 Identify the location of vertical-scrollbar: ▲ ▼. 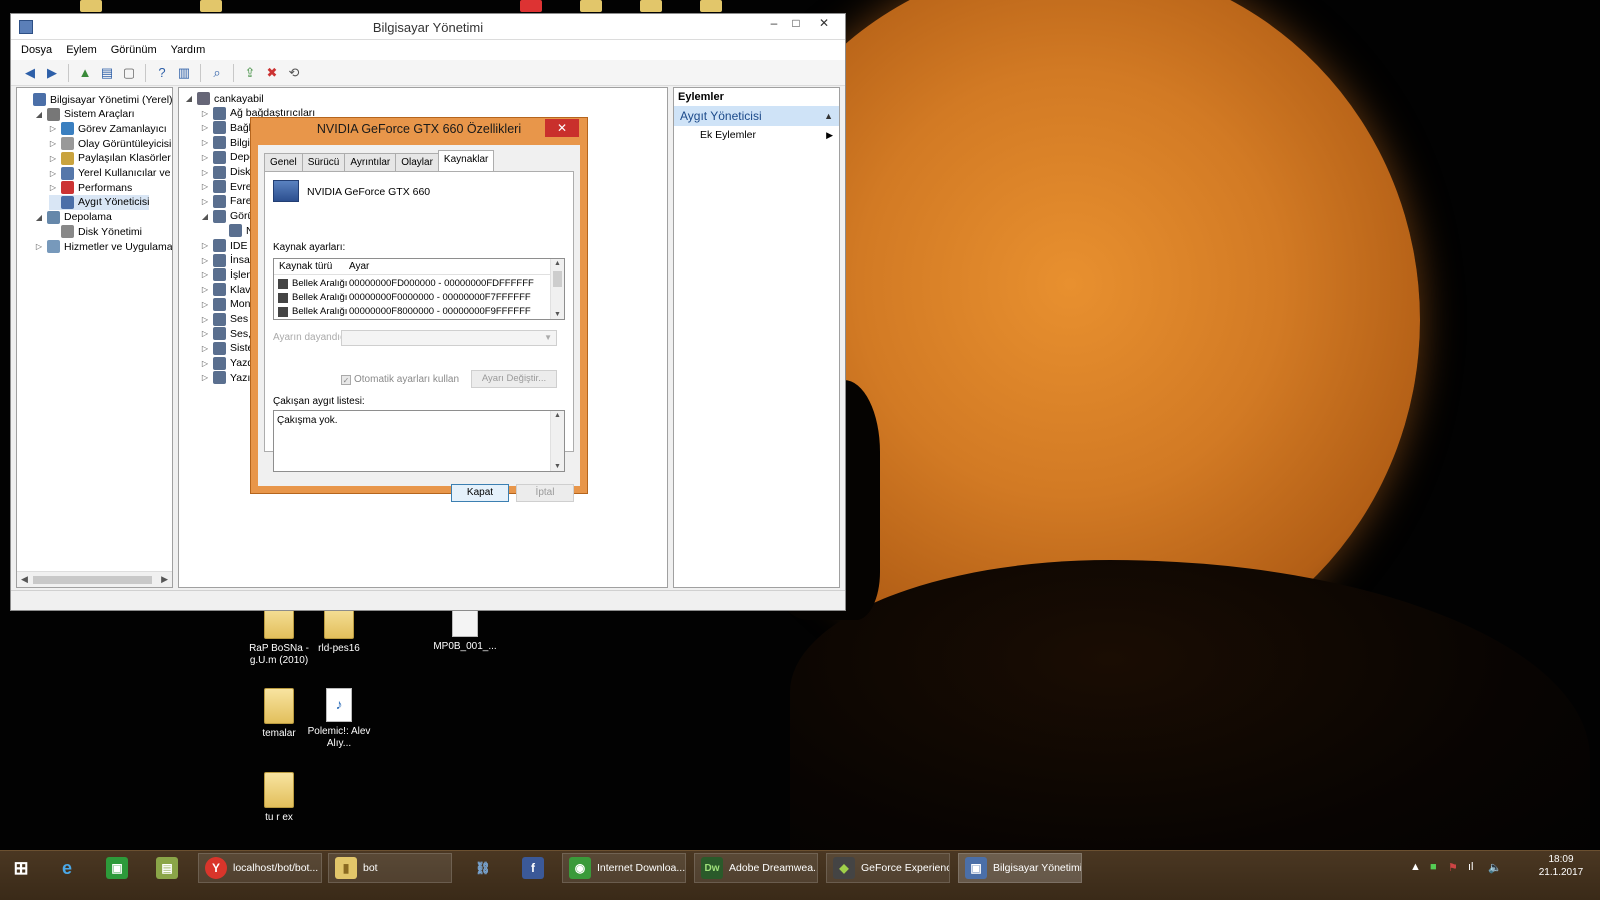
(557, 441).